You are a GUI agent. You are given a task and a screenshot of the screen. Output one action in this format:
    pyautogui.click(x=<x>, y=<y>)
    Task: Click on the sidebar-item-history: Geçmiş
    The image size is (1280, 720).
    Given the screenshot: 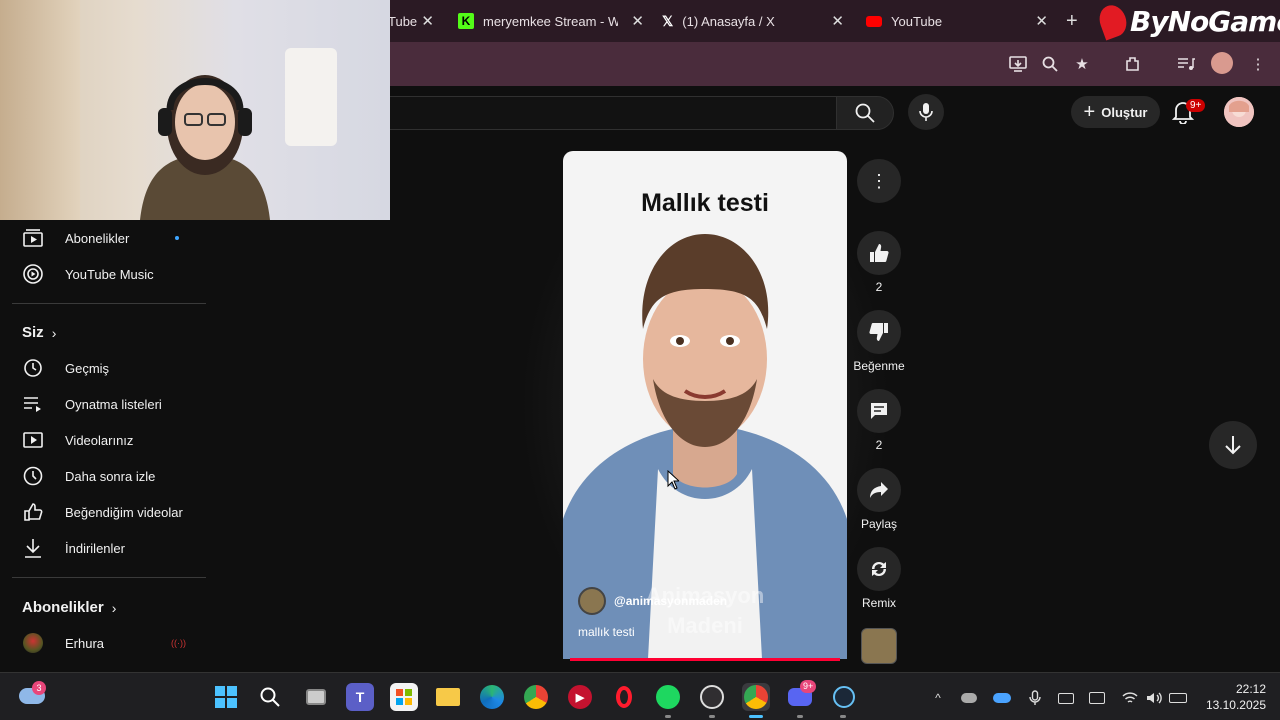 What is the action you would take?
    pyautogui.click(x=108, y=368)
    